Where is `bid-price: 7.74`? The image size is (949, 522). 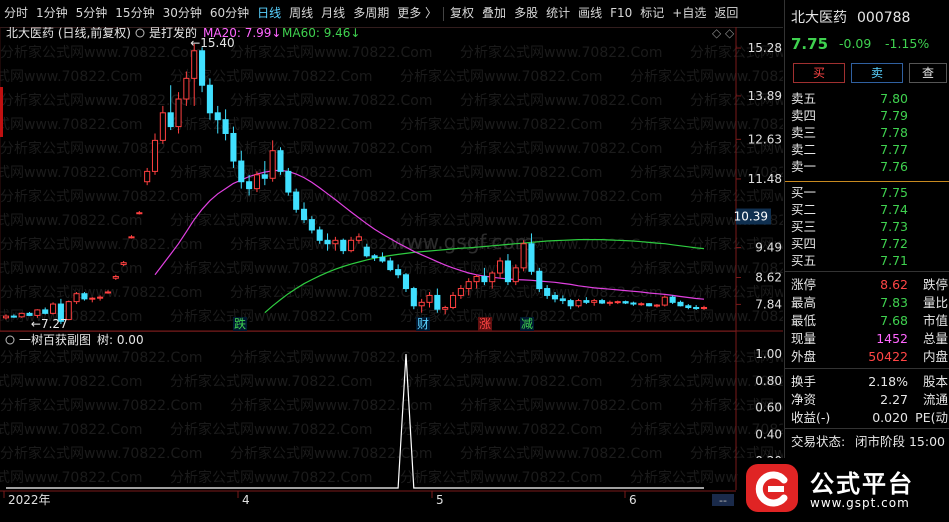 bid-price: 7.74 is located at coordinates (894, 209).